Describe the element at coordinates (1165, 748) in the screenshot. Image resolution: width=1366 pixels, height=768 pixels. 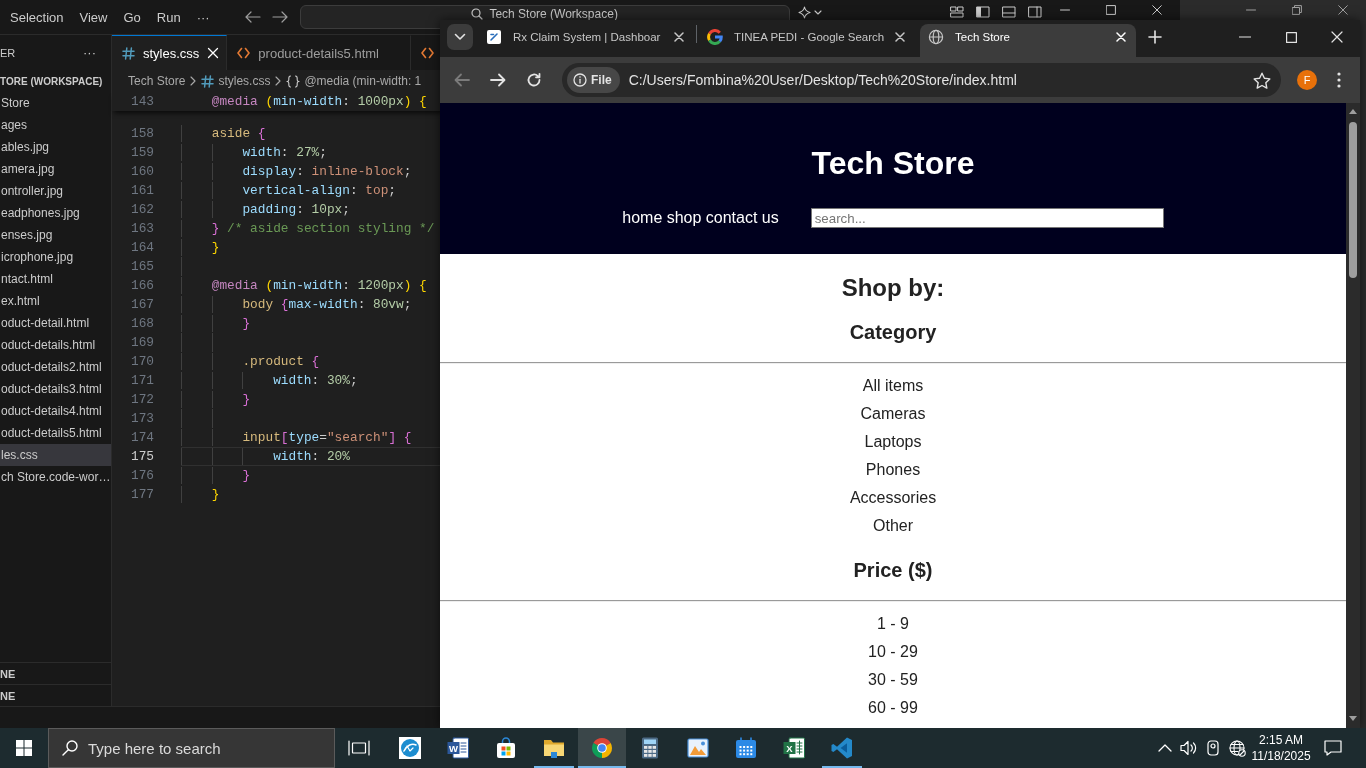
I see `chevron-up-icon` at that location.